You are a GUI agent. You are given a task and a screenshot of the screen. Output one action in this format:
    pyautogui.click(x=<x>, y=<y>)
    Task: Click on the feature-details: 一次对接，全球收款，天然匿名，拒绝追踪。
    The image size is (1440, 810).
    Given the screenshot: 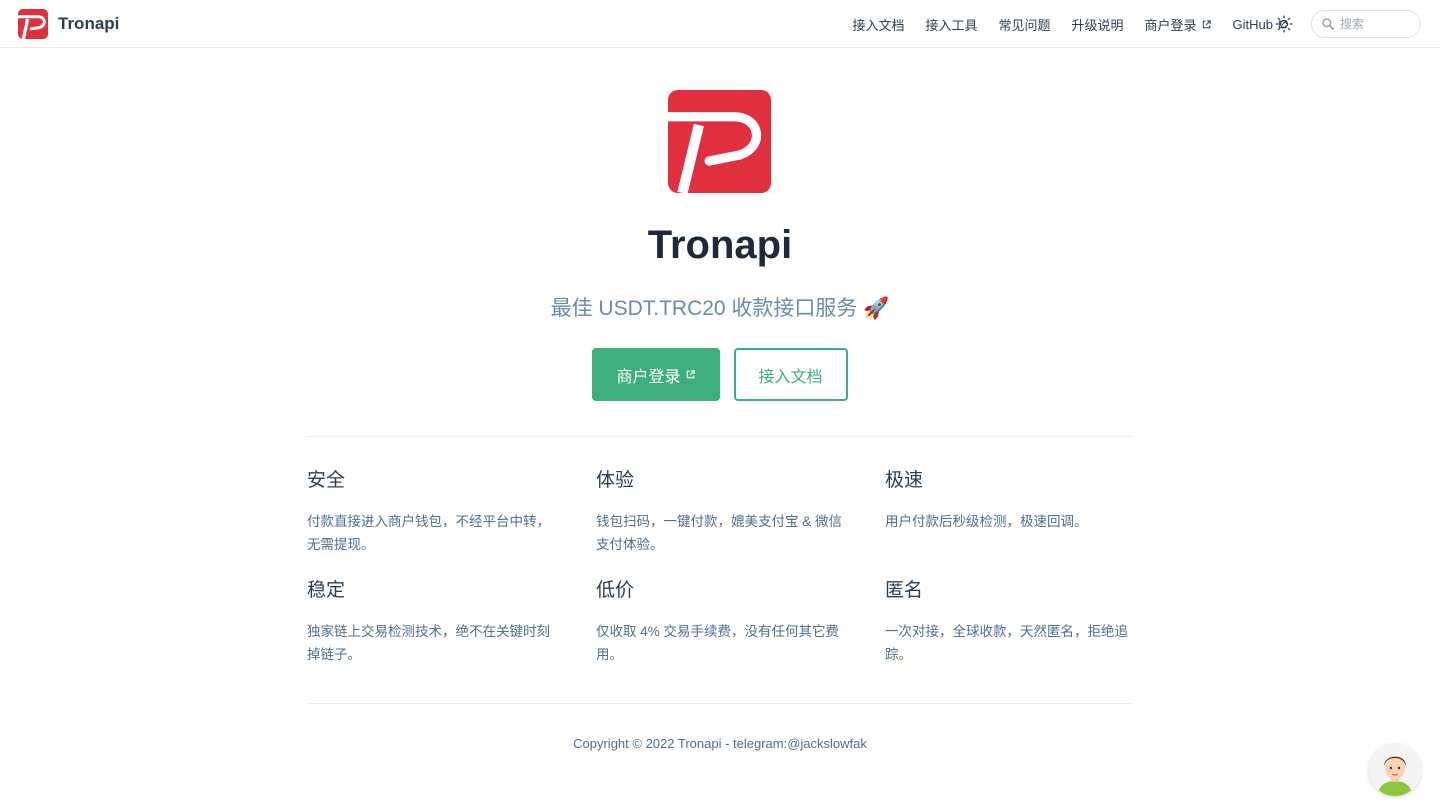 What is the action you would take?
    pyautogui.click(x=1006, y=643)
    